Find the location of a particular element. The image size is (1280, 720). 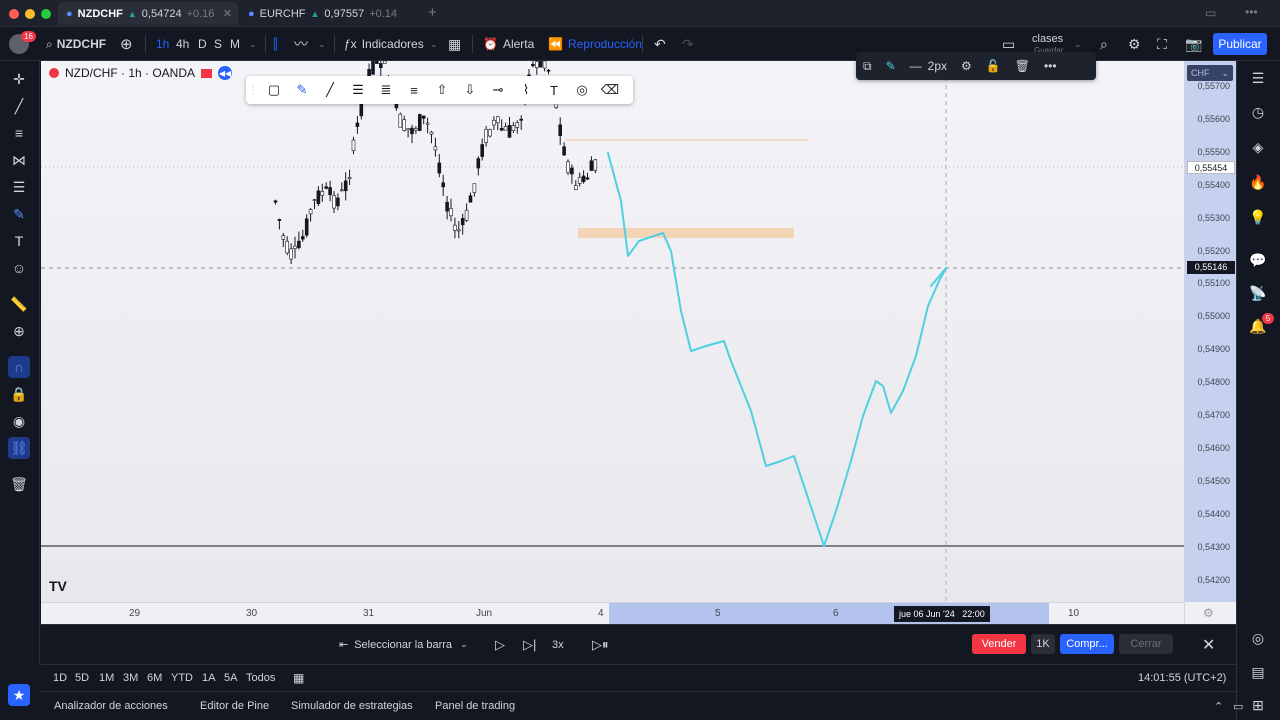

step-forward-icon: ▷| is located at coordinates (529, 644).